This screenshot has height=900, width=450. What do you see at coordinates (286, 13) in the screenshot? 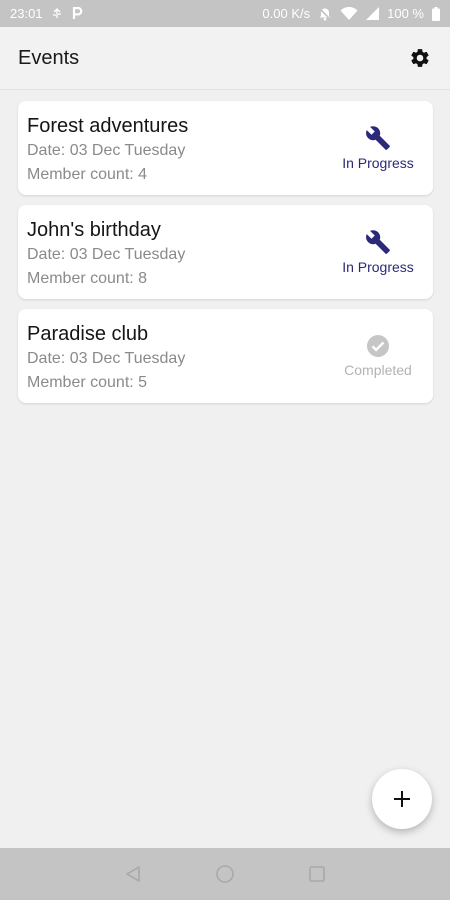
I see `network-speed: 0.00 K/s` at bounding box center [286, 13].